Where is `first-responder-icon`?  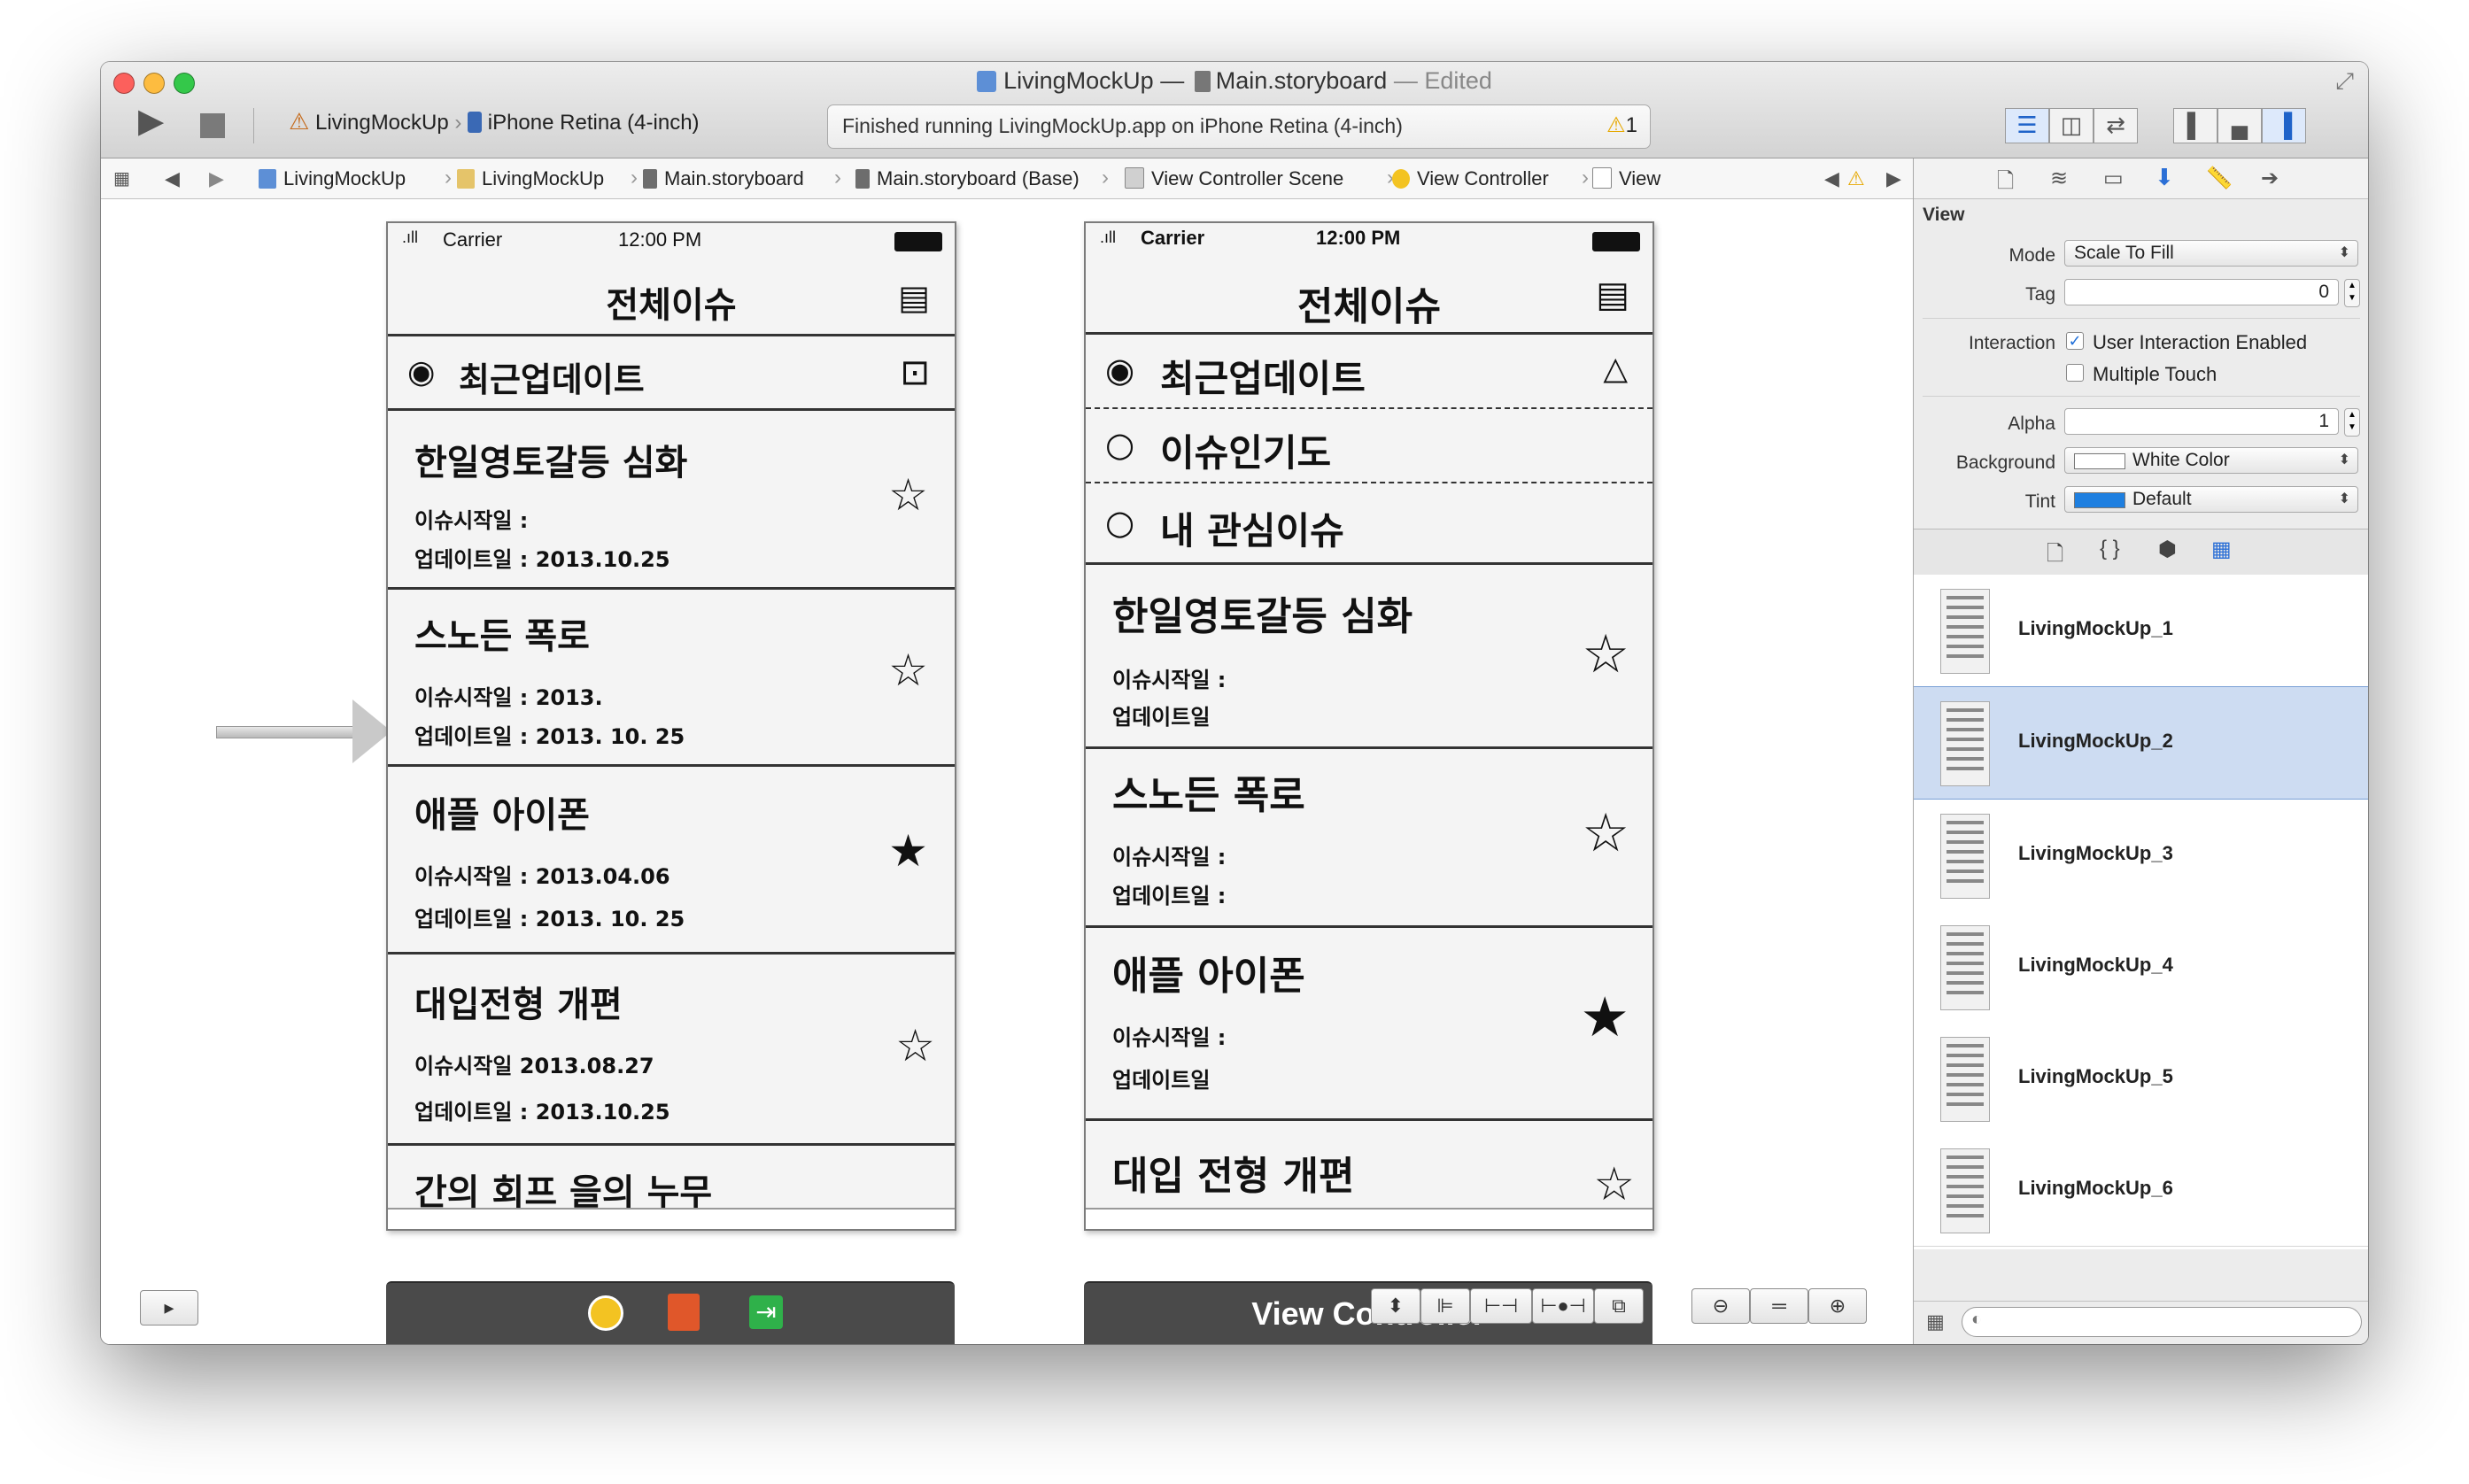
first-responder-icon is located at coordinates (684, 1312).